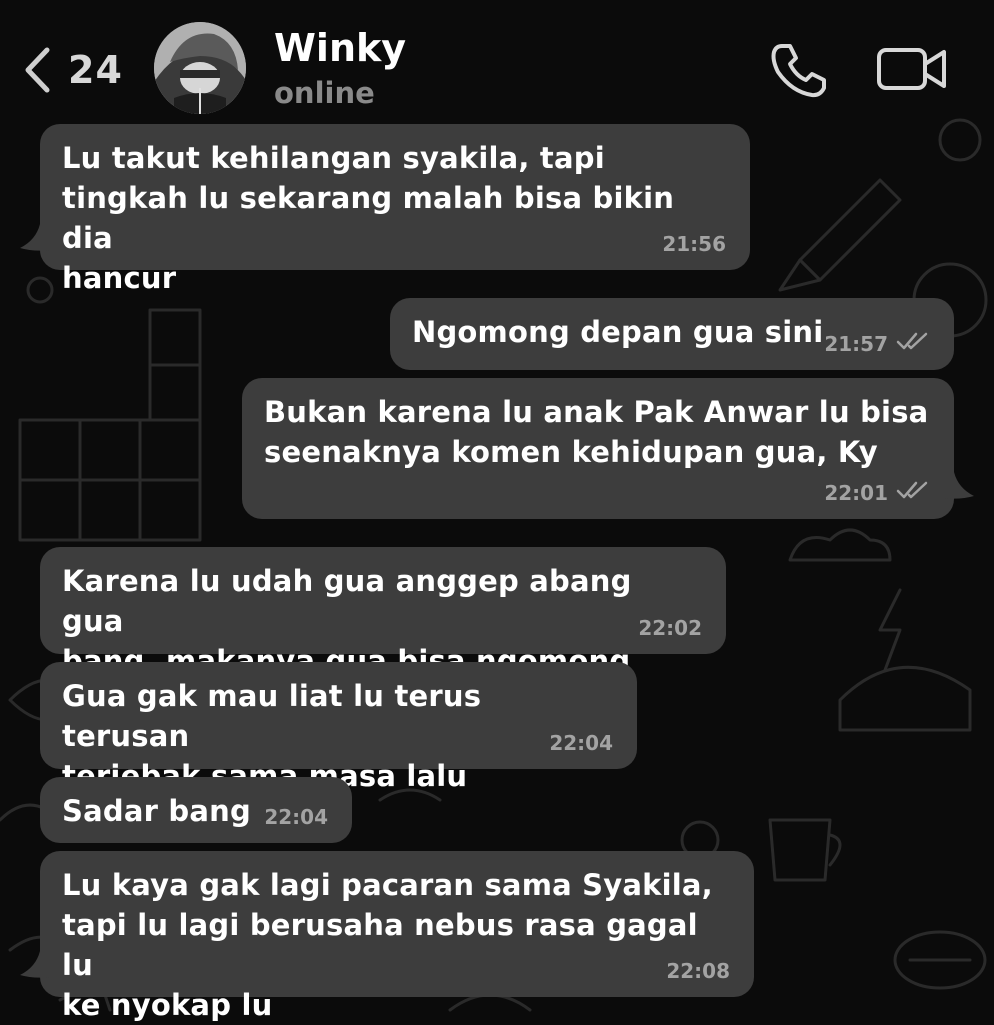 The image size is (994, 1025). I want to click on message-time: 22:02, so click(670, 628).